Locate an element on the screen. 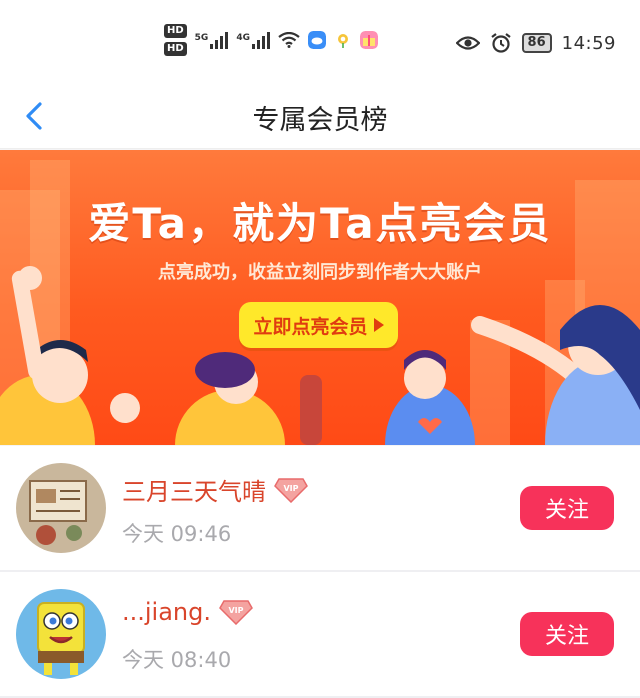 The width and height of the screenshot is (640, 698). signal-5g: 5G is located at coordinates (211, 40).